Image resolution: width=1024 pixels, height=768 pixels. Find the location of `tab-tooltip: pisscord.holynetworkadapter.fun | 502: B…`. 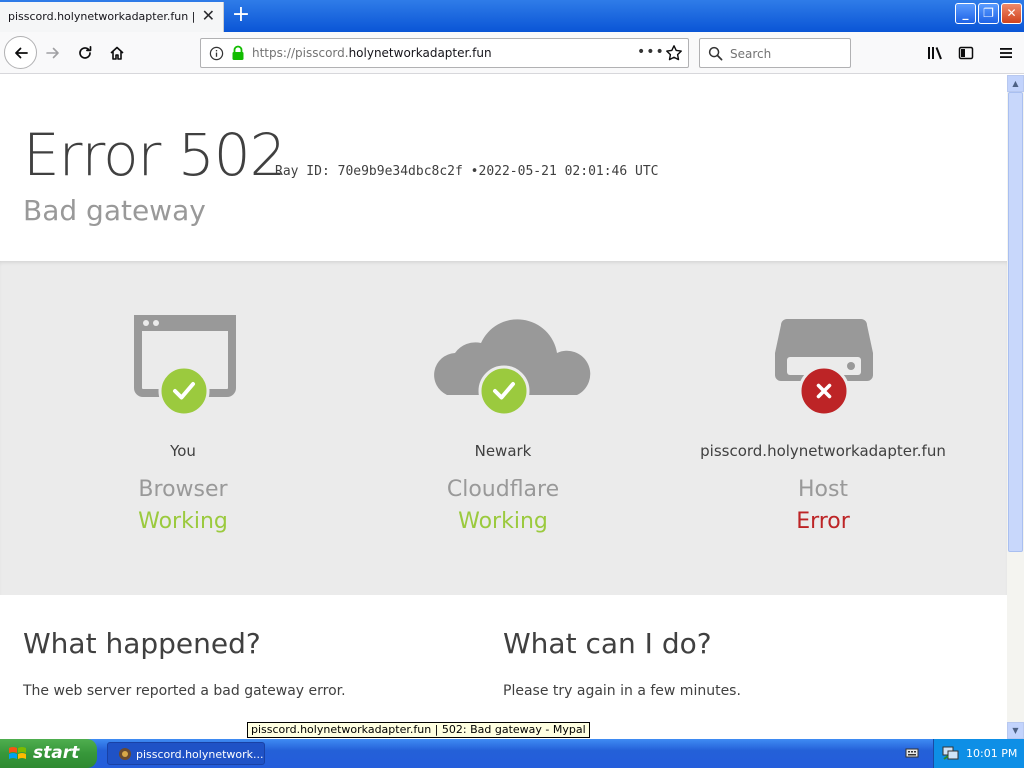

tab-tooltip: pisscord.holynetworkadapter.fun | 502: B… is located at coordinates (418, 730).